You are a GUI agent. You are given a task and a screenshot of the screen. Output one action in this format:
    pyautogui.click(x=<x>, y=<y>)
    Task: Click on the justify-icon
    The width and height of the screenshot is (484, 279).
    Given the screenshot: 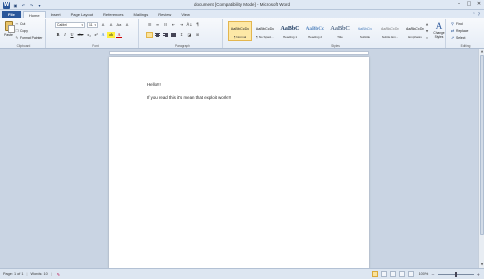 What is the action you would take?
    pyautogui.click(x=173, y=35)
    